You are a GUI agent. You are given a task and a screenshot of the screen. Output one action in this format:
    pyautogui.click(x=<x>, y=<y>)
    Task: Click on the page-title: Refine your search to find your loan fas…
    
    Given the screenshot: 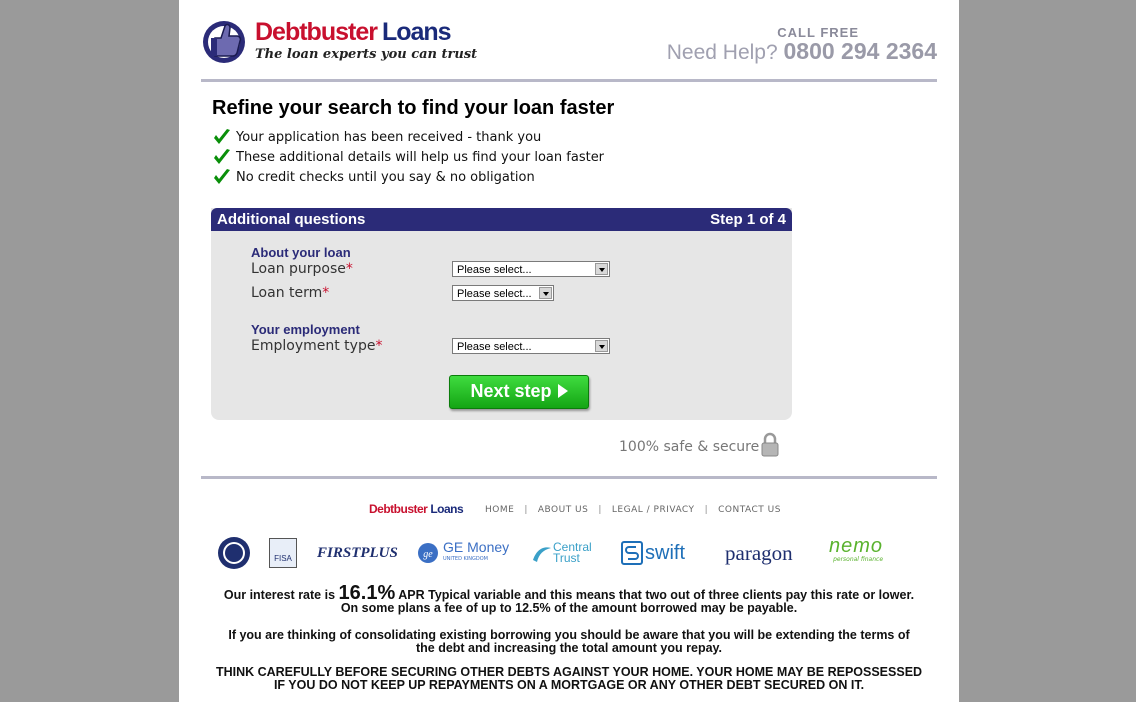 What is the action you would take?
    pyautogui.click(x=413, y=108)
    